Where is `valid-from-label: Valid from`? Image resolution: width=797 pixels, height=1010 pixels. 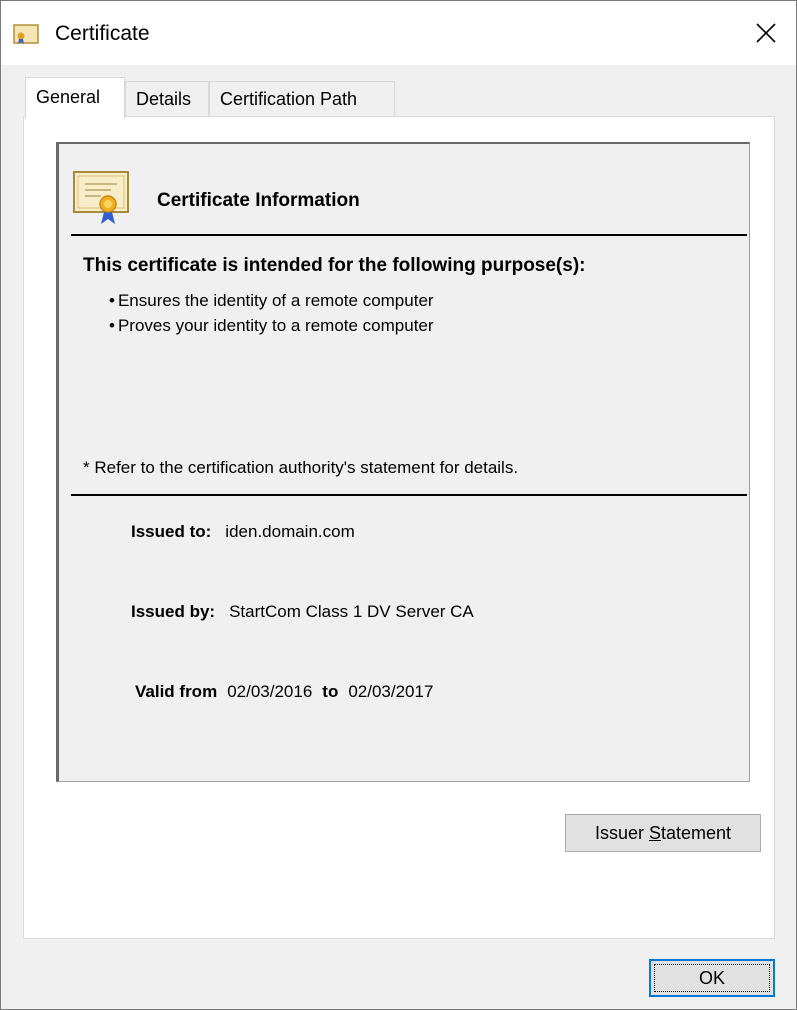
valid-from-label: Valid from is located at coordinates (176, 691).